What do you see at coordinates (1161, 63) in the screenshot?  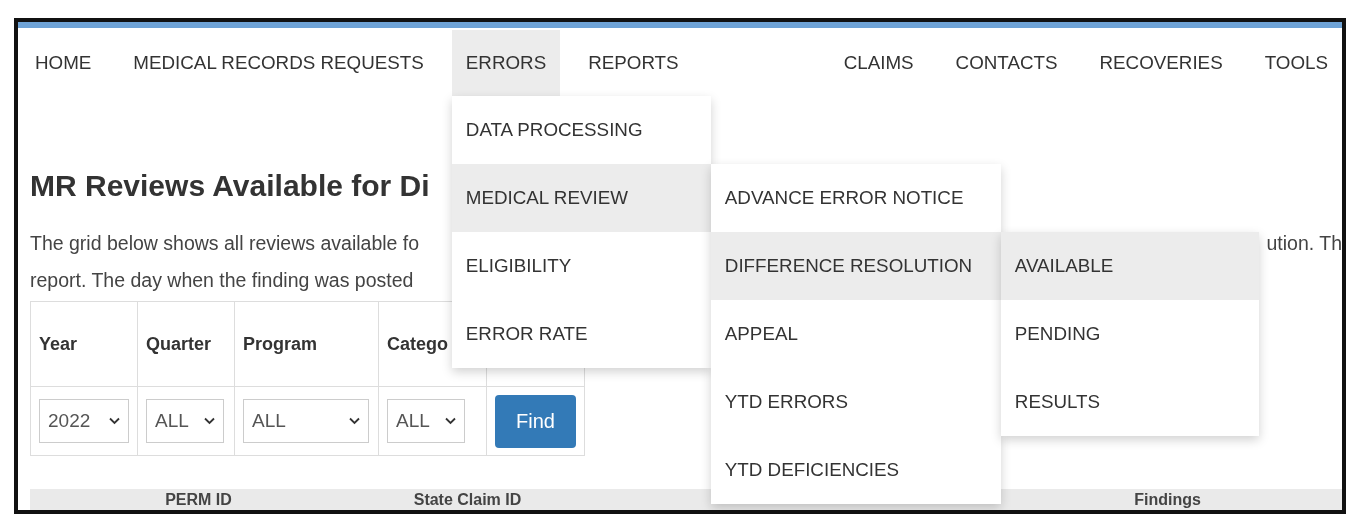 I see `nav-link: RECOVERIES` at bounding box center [1161, 63].